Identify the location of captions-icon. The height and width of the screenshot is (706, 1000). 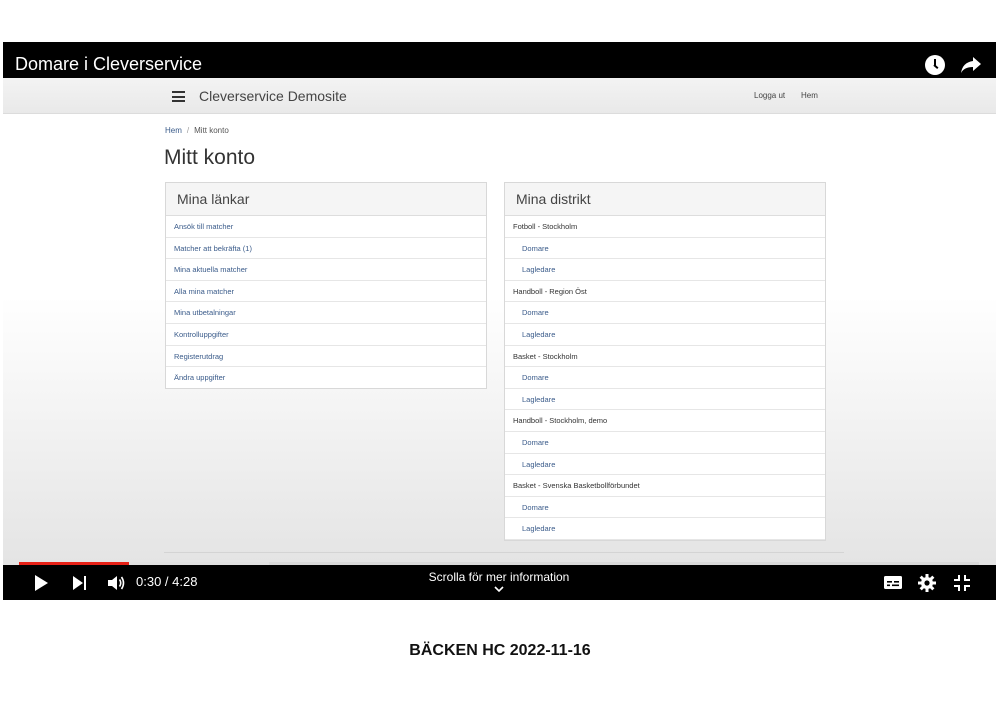
(893, 582).